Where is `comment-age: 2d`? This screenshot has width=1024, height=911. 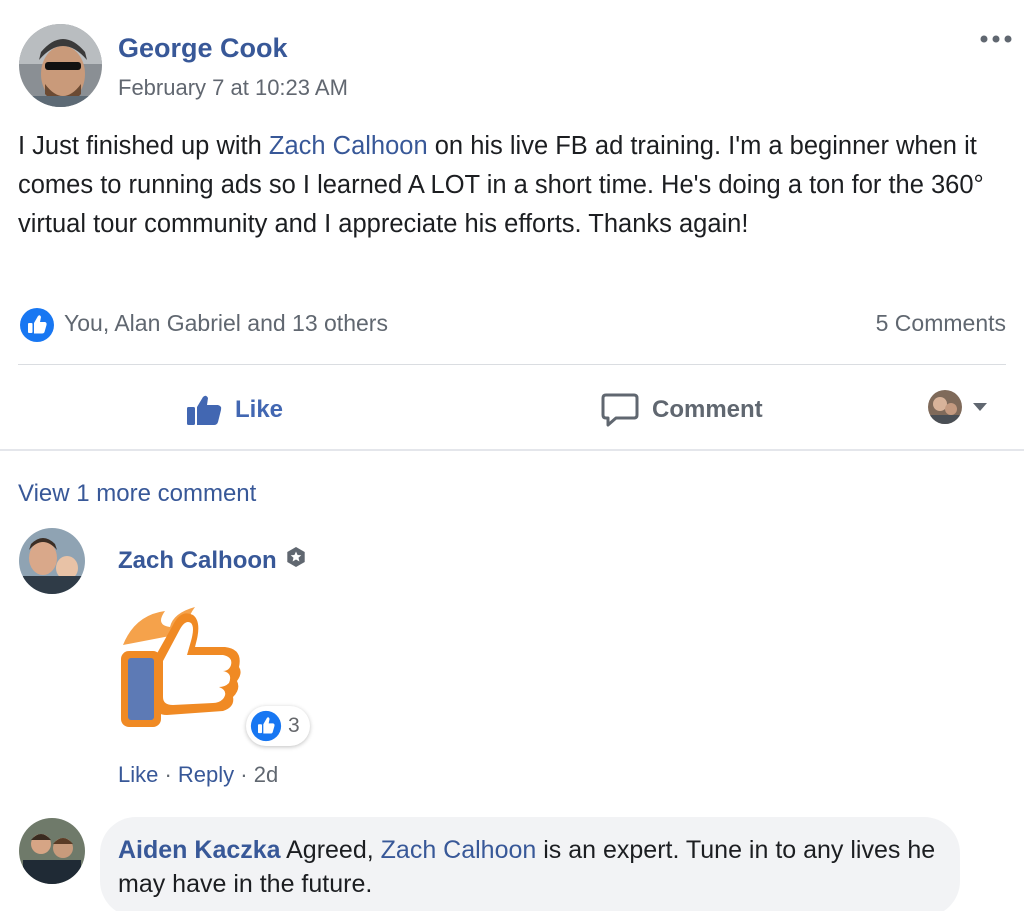
comment-age: 2d is located at coordinates (266, 774).